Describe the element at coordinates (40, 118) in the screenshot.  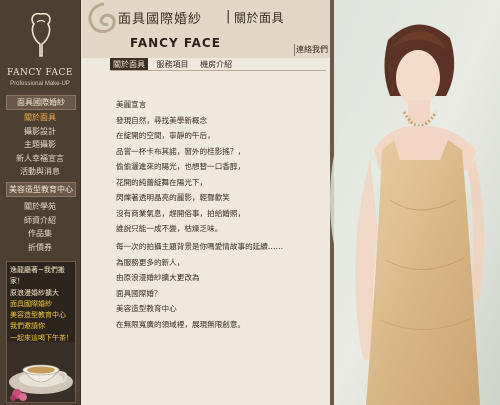
I see `sidebar-item-about: 關於面具` at that location.